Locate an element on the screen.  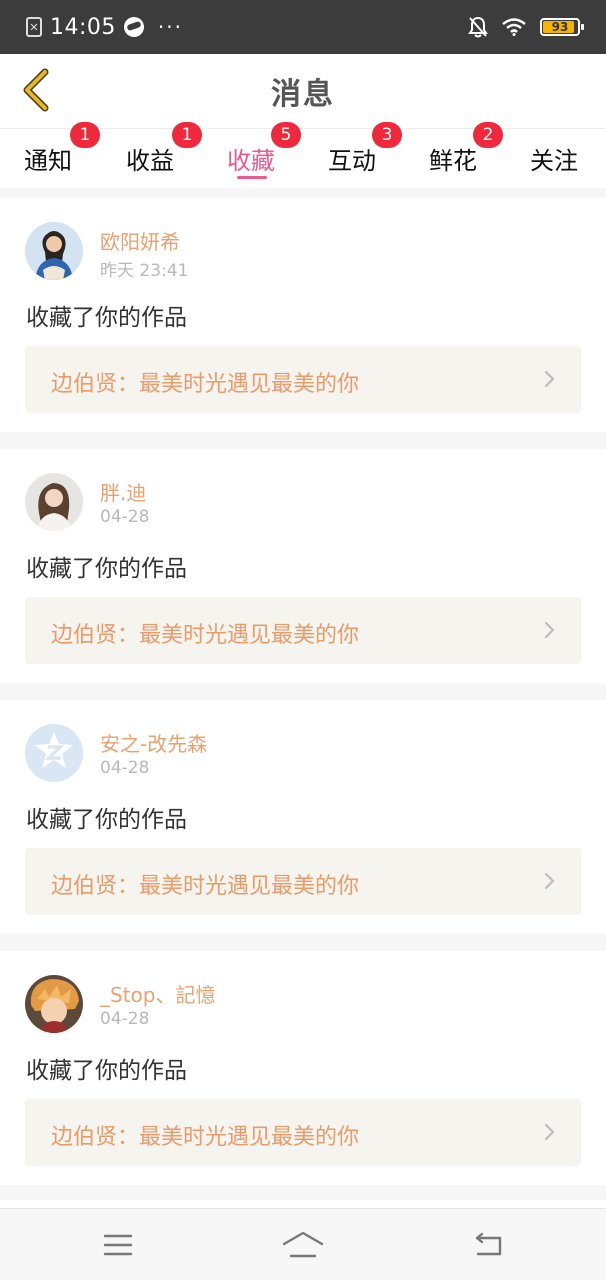
back-nav-button is located at coordinates (488, 1245).